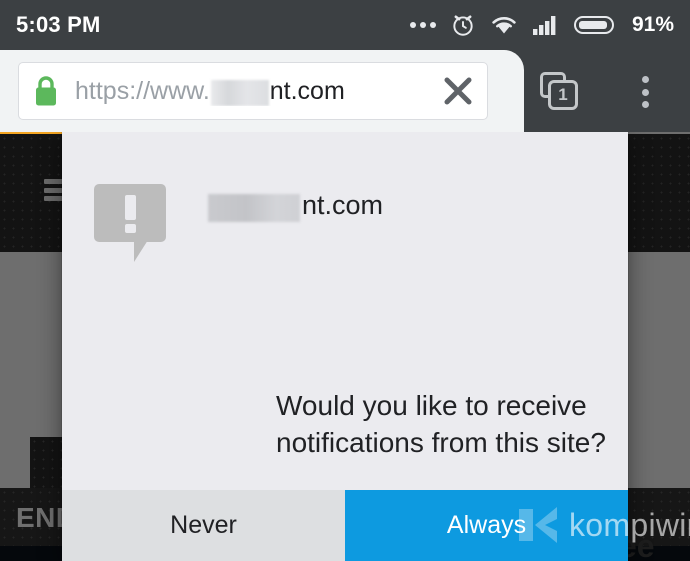 The height and width of the screenshot is (561, 690). What do you see at coordinates (652, 24) in the screenshot?
I see `battery-percent-label: 91%` at bounding box center [652, 24].